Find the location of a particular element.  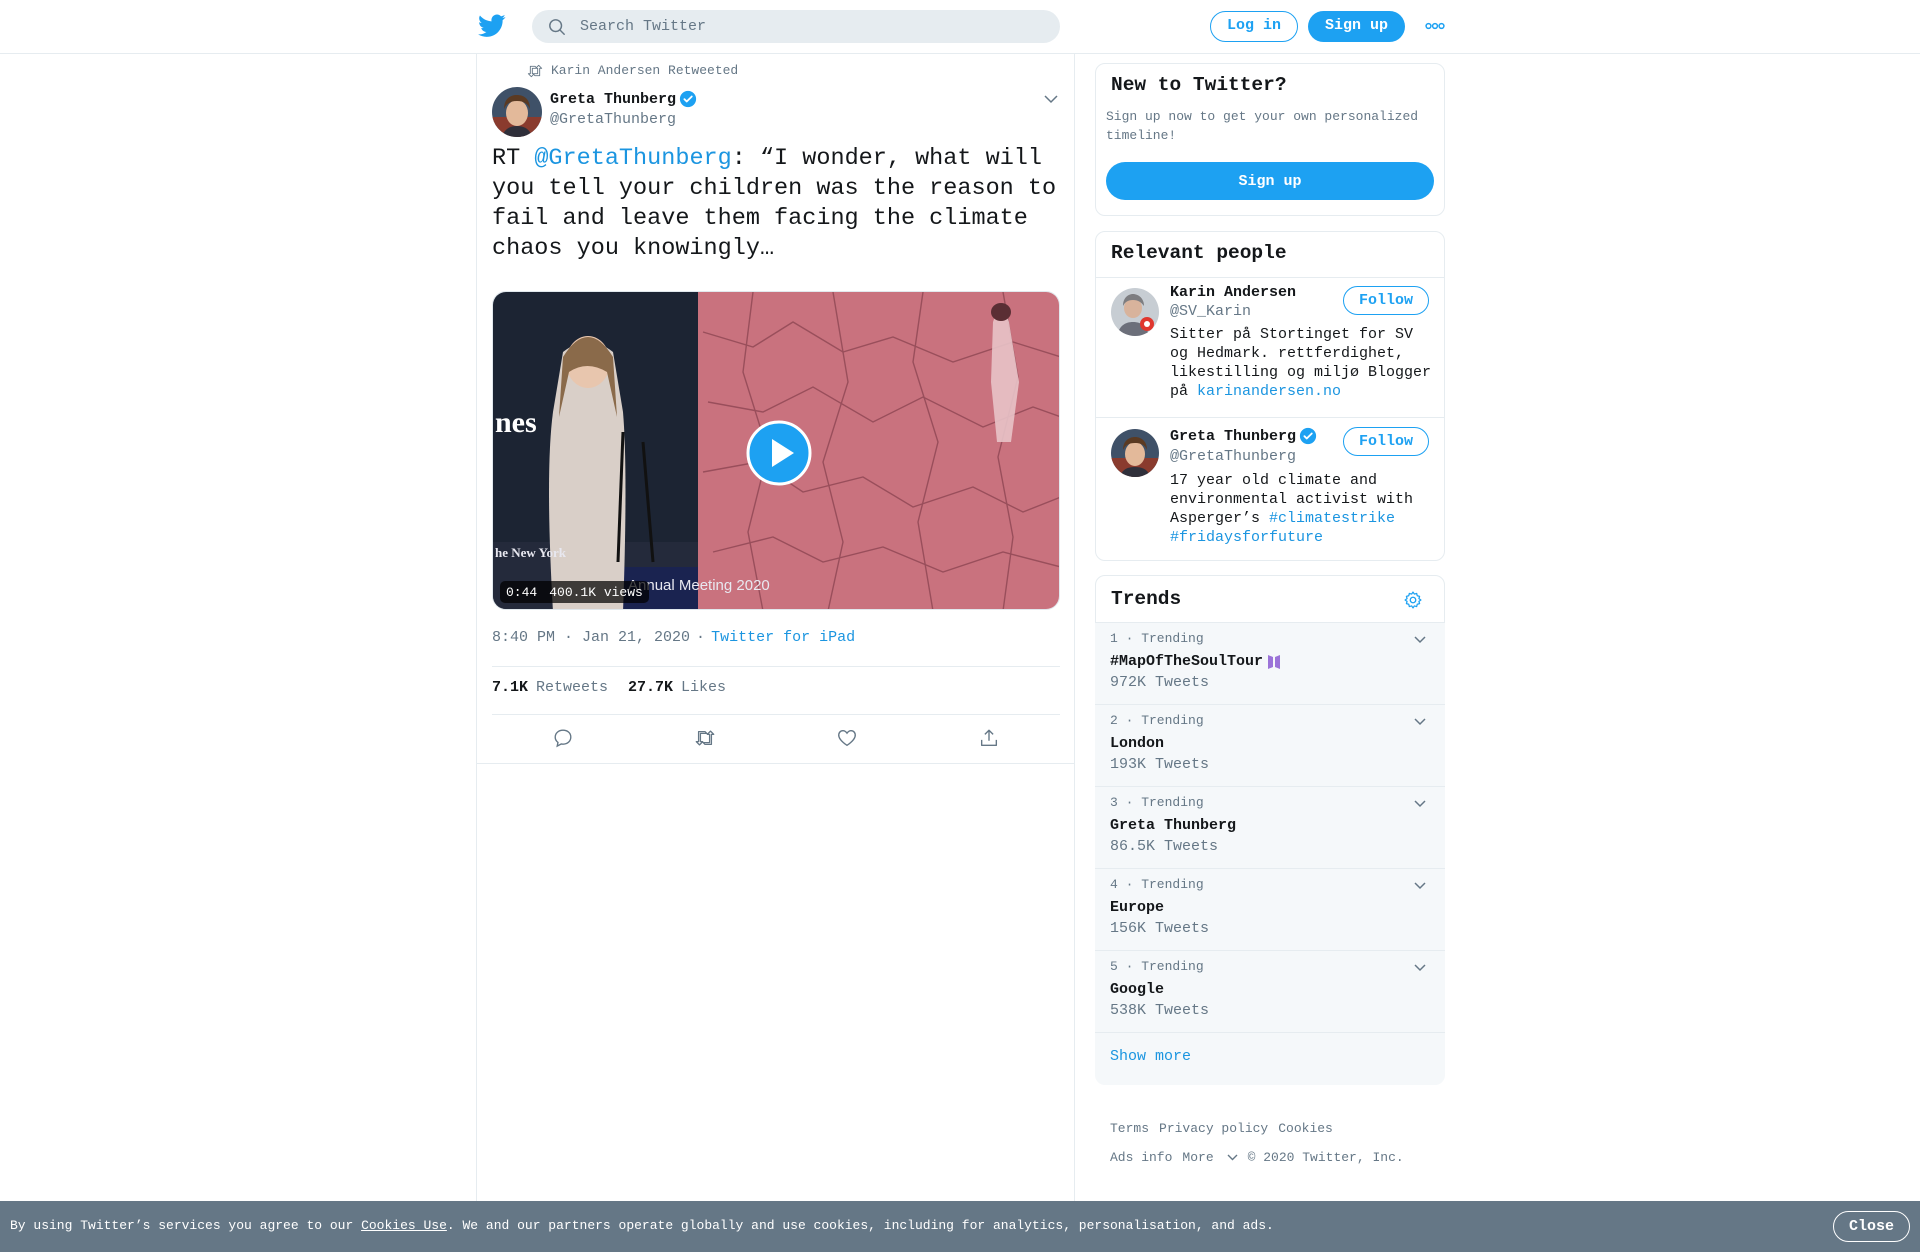

person-name: Karin Andersen is located at coordinates (1233, 292).